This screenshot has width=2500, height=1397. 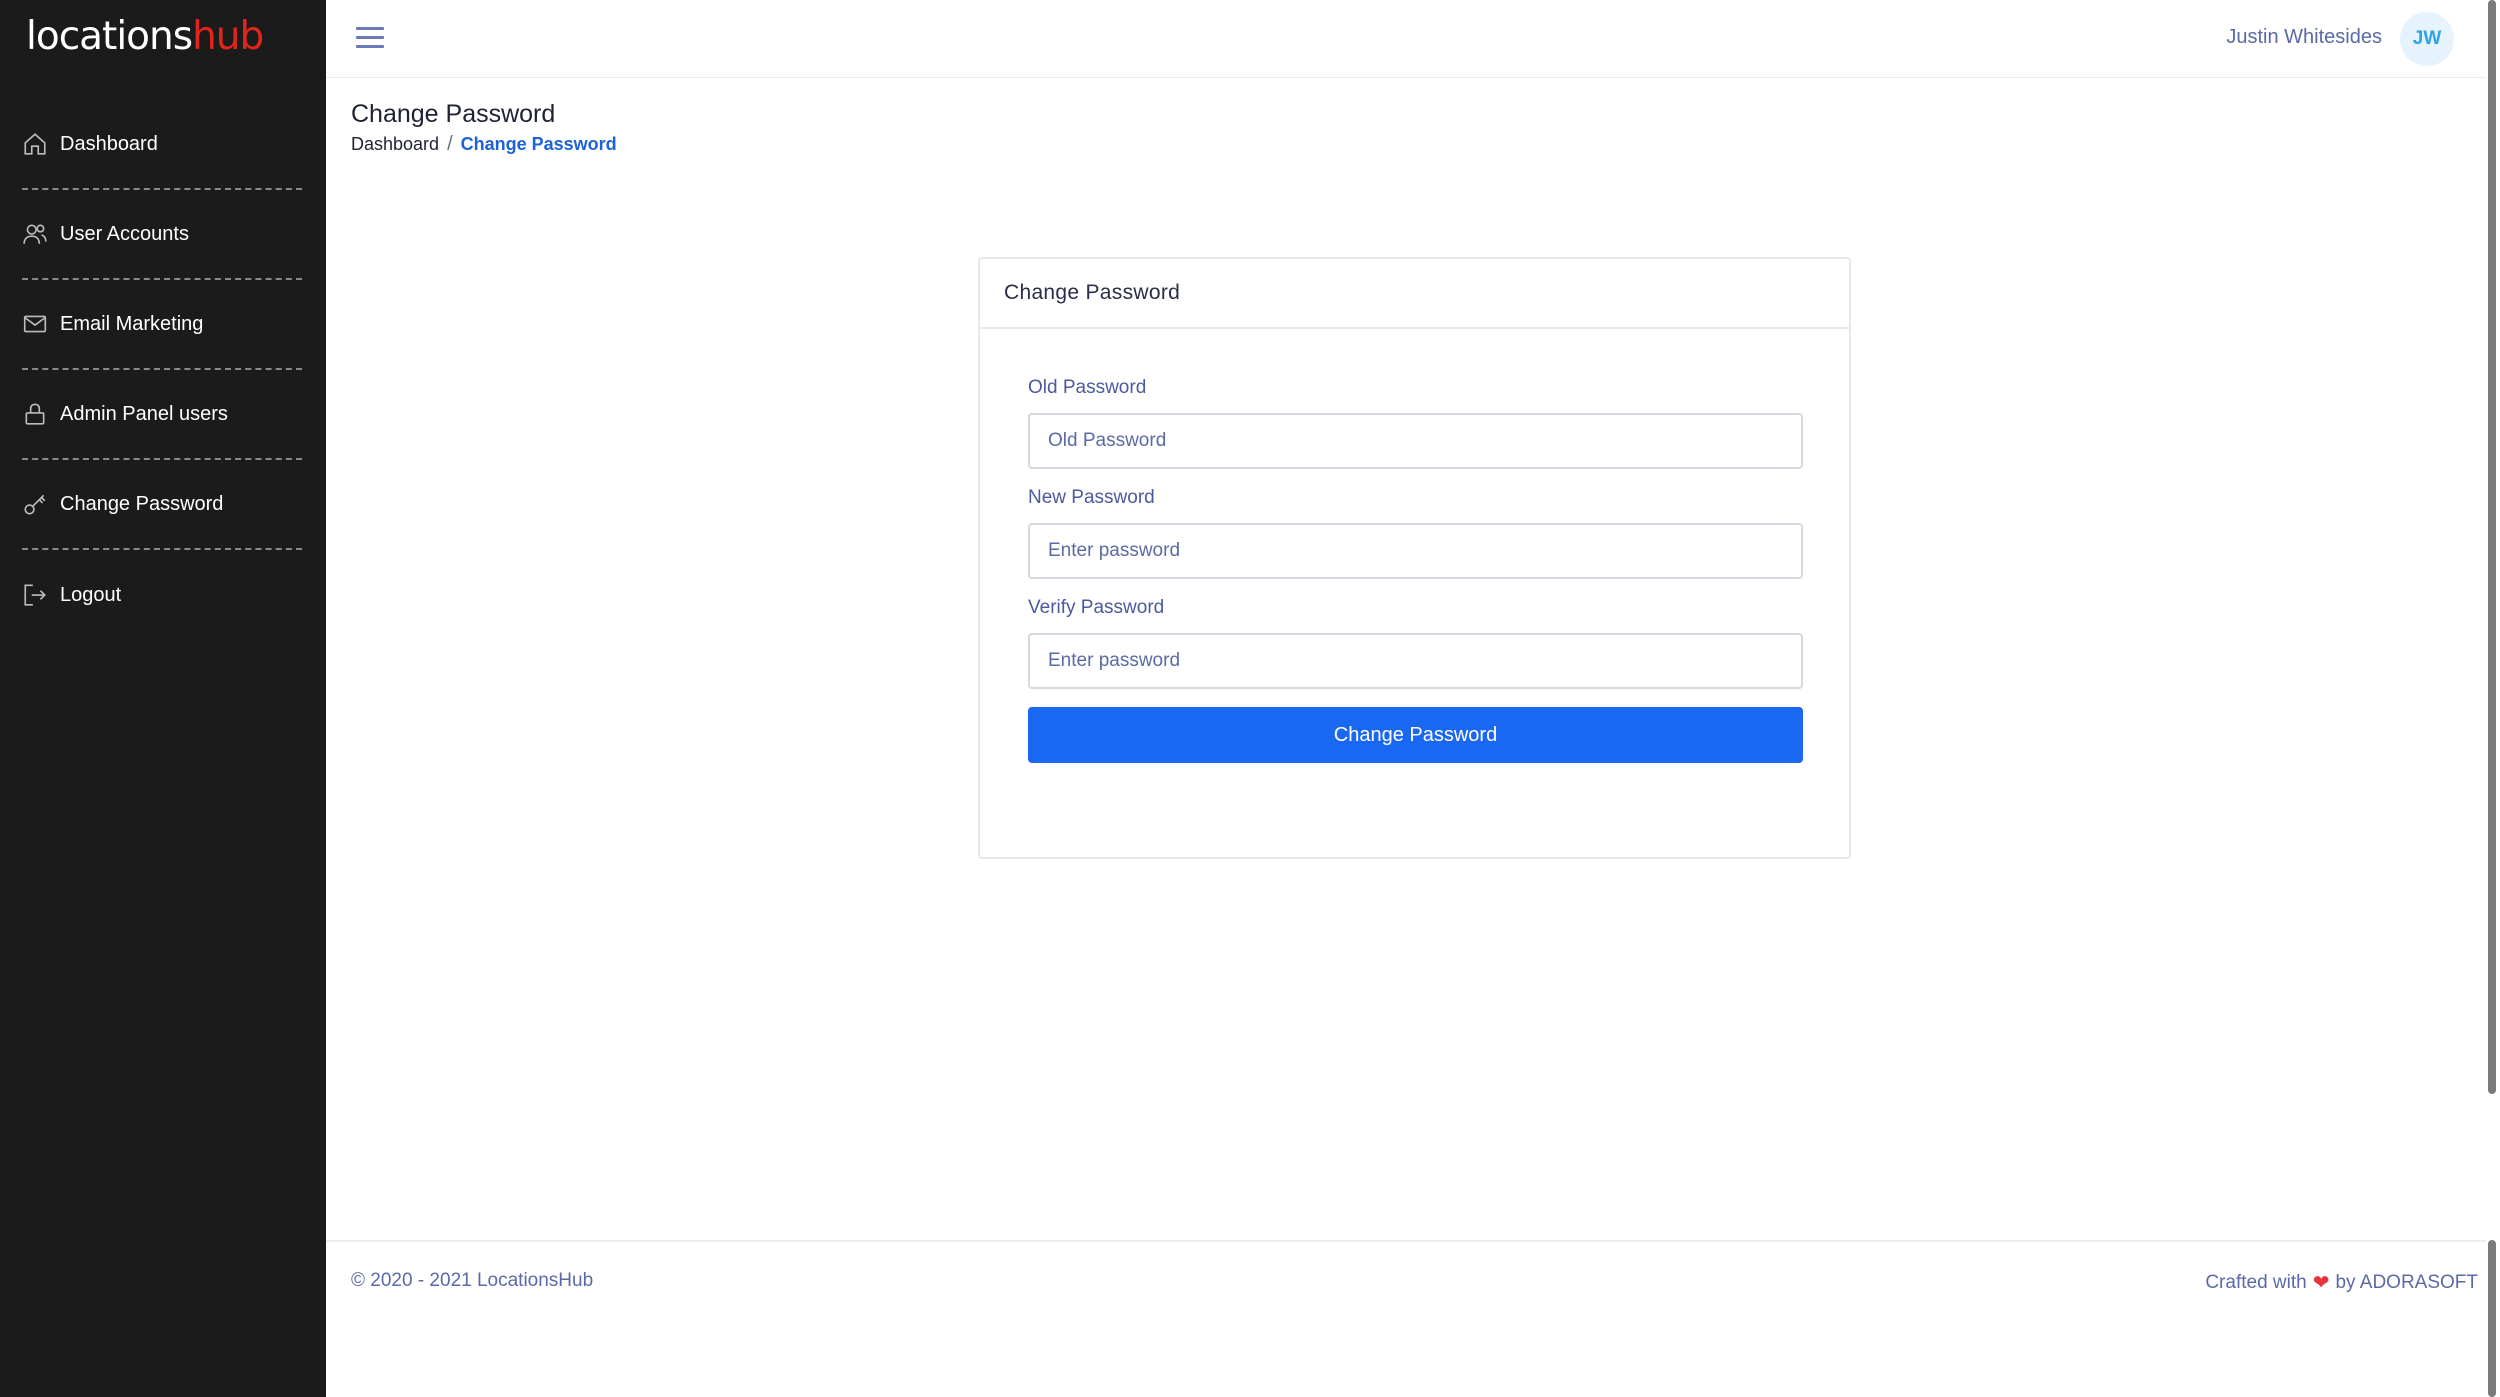 I want to click on sidebar-item-email-marketing: Email Marketing, so click(x=162, y=325).